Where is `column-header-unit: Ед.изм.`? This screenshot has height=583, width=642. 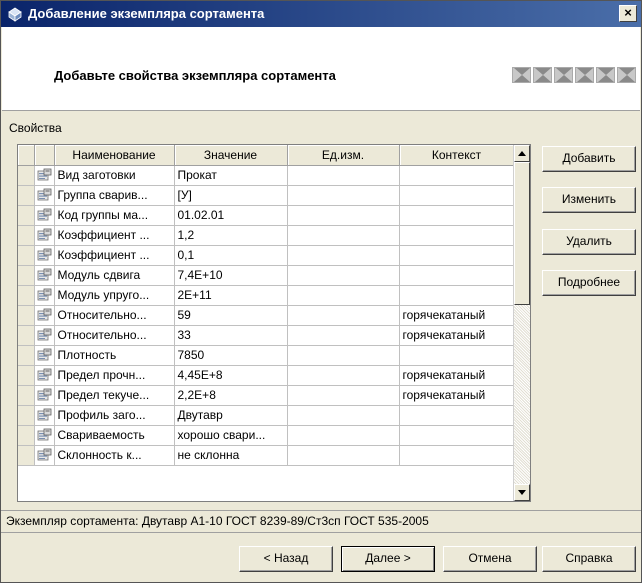
column-header-unit: Ед.изм. is located at coordinates (343, 155).